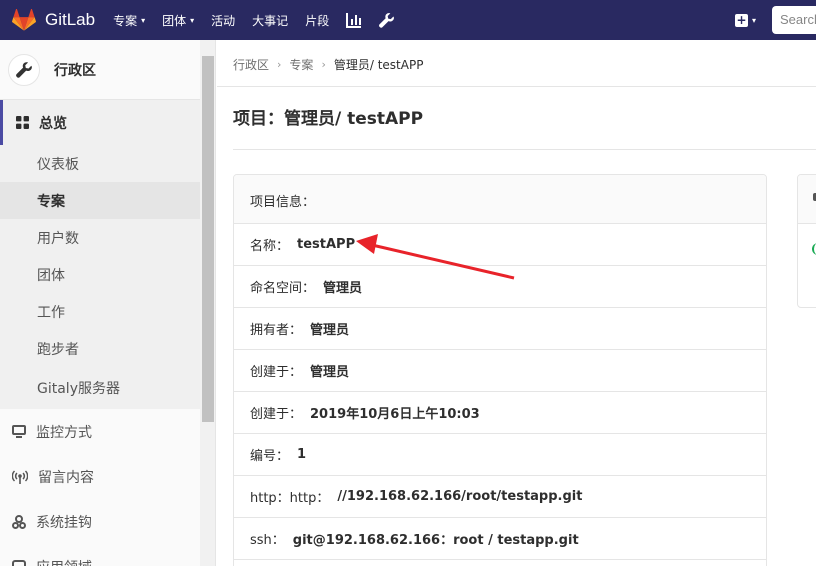  What do you see at coordinates (741, 19) in the screenshot?
I see `plus-icon: +` at bounding box center [741, 19].